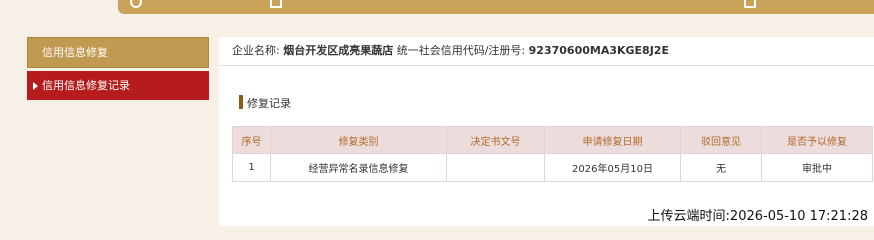  What do you see at coordinates (241, 102) in the screenshot?
I see `section-marker` at bounding box center [241, 102].